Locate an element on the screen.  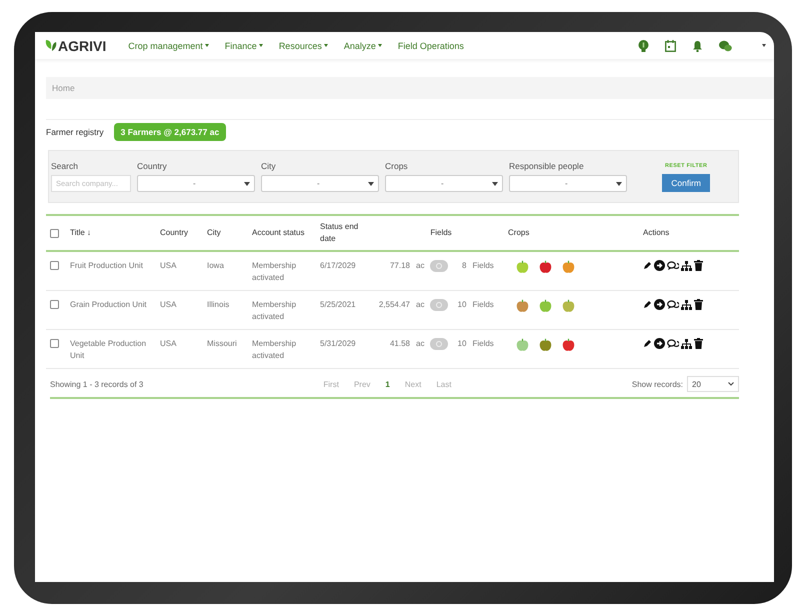
city-cell-text: Iowa is located at coordinates (216, 266).